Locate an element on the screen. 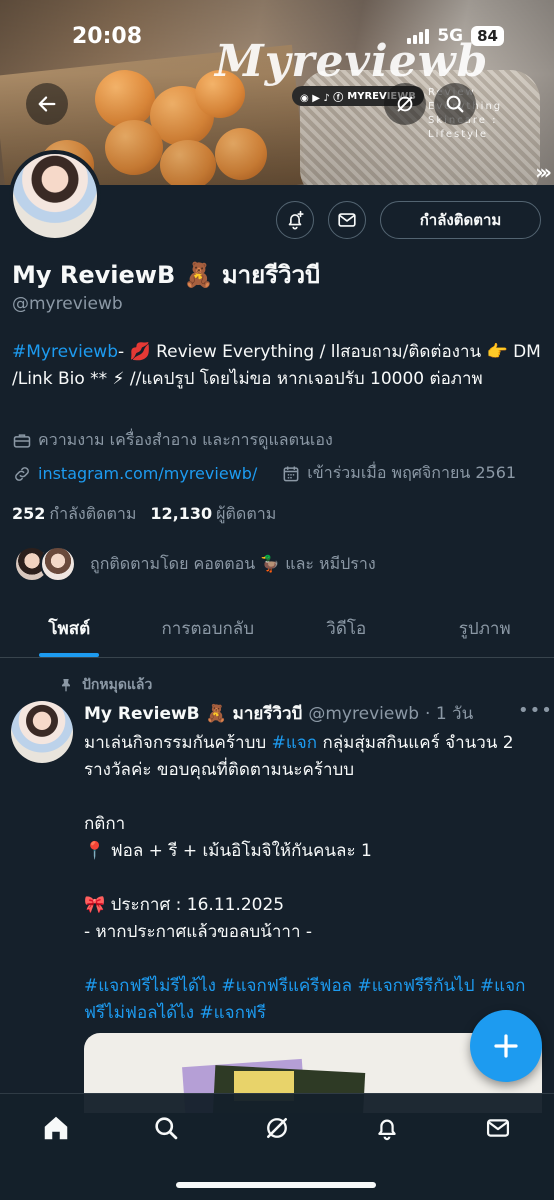  nav-home is located at coordinates (56, 1128).